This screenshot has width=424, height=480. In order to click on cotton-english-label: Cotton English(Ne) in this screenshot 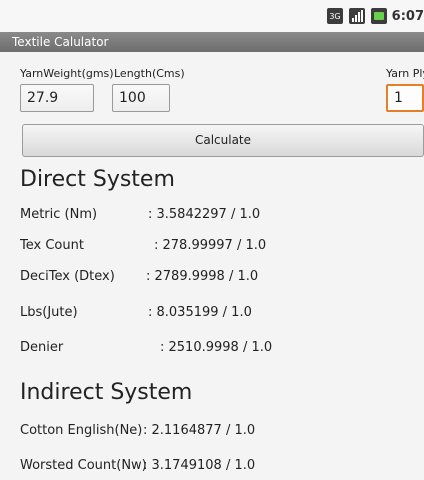, I will do `click(81, 430)`.